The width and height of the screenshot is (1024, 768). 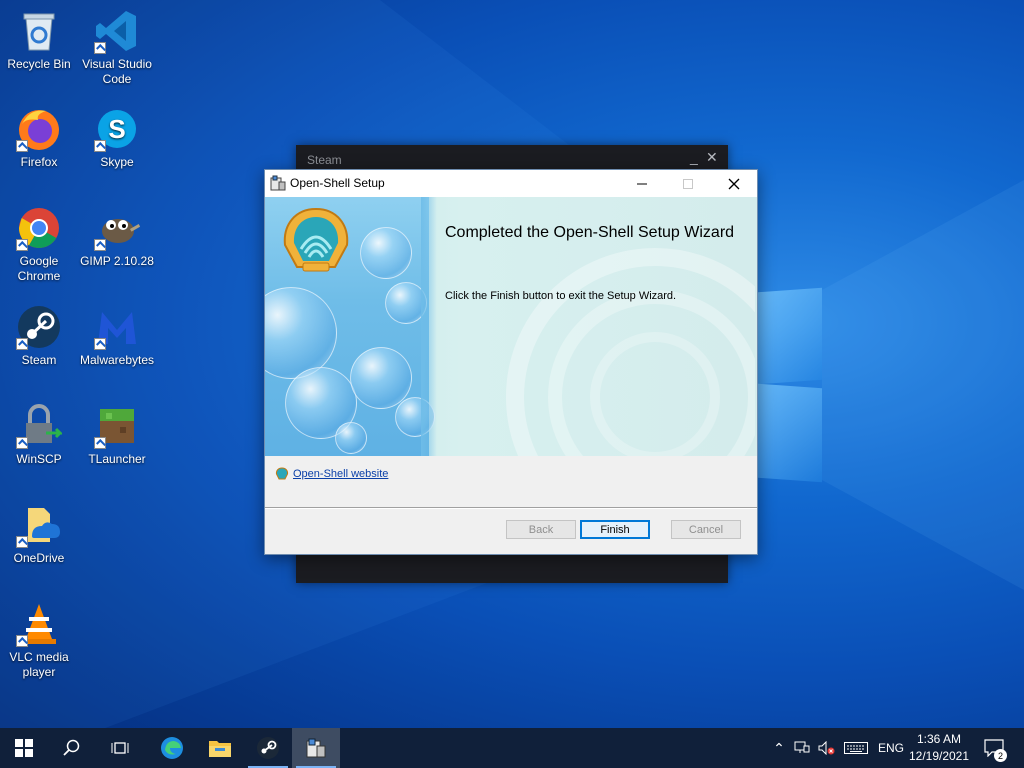 I want to click on finish-button: Finish, so click(x=615, y=529).